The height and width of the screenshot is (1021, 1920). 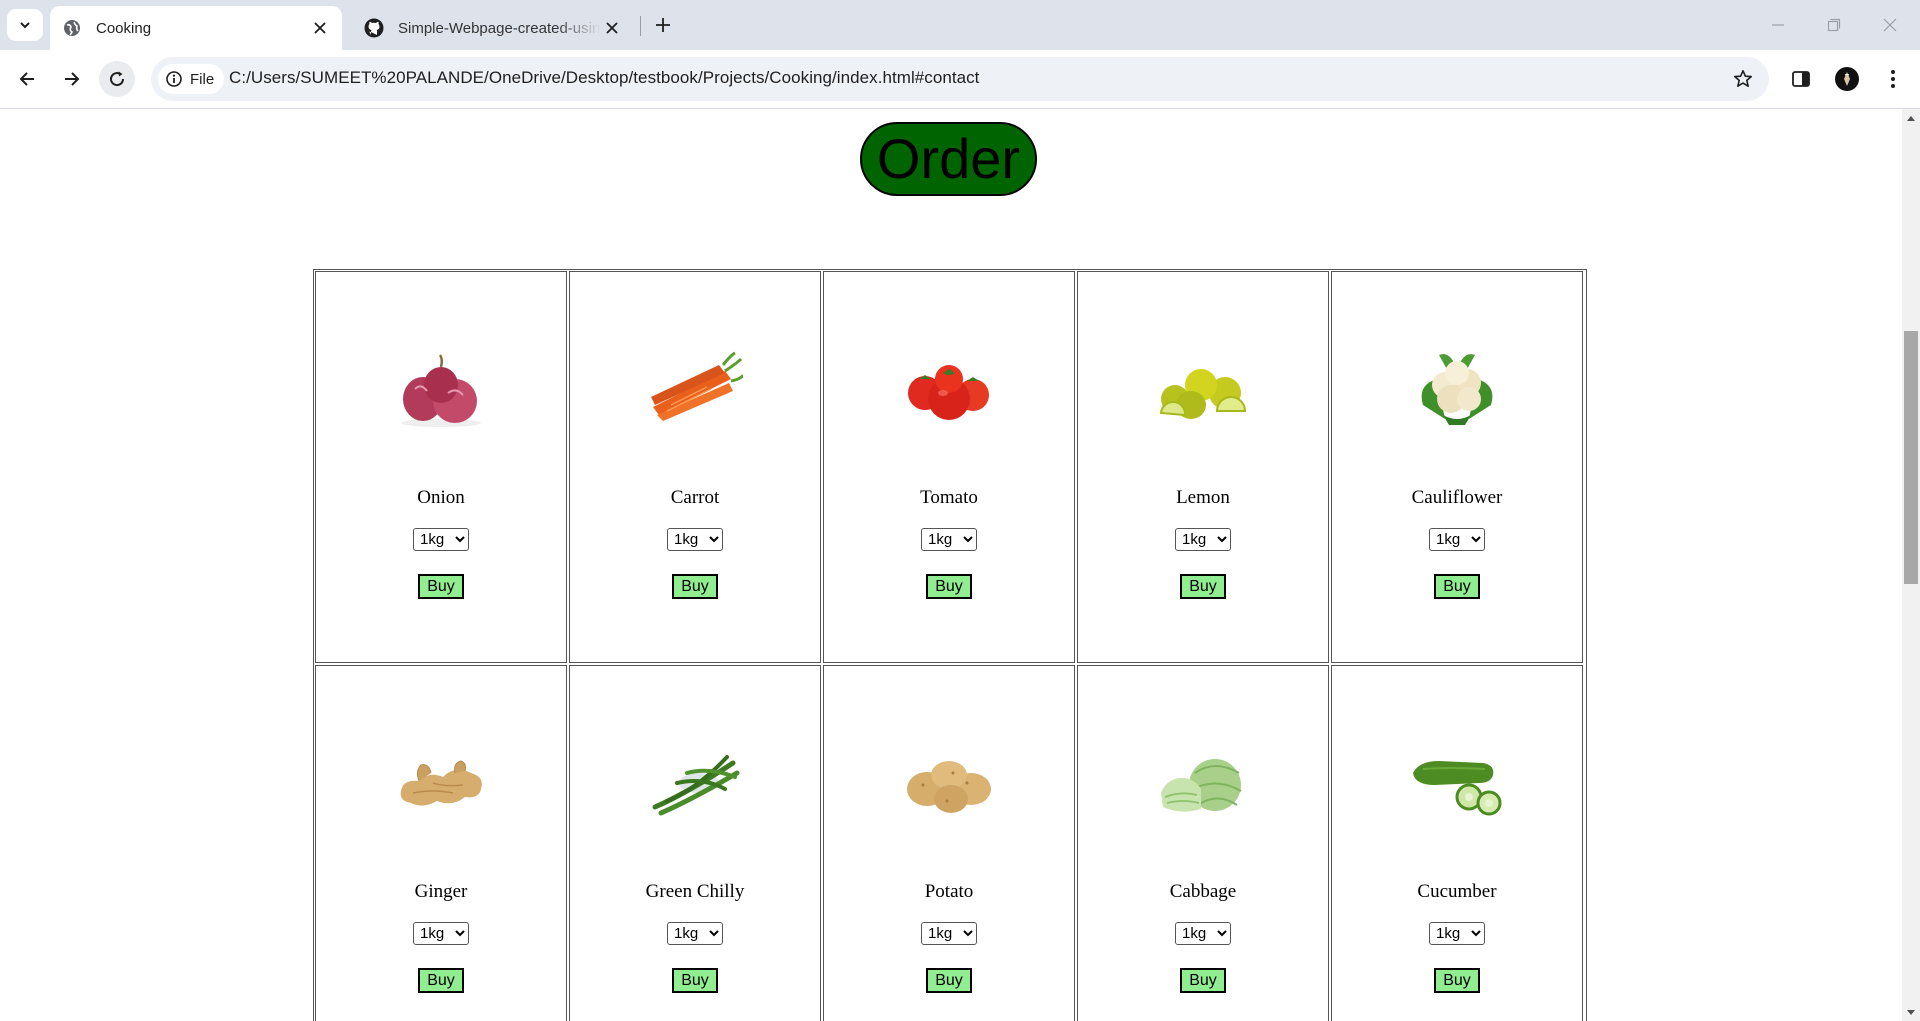 I want to click on potato-image, so click(x=949, y=783).